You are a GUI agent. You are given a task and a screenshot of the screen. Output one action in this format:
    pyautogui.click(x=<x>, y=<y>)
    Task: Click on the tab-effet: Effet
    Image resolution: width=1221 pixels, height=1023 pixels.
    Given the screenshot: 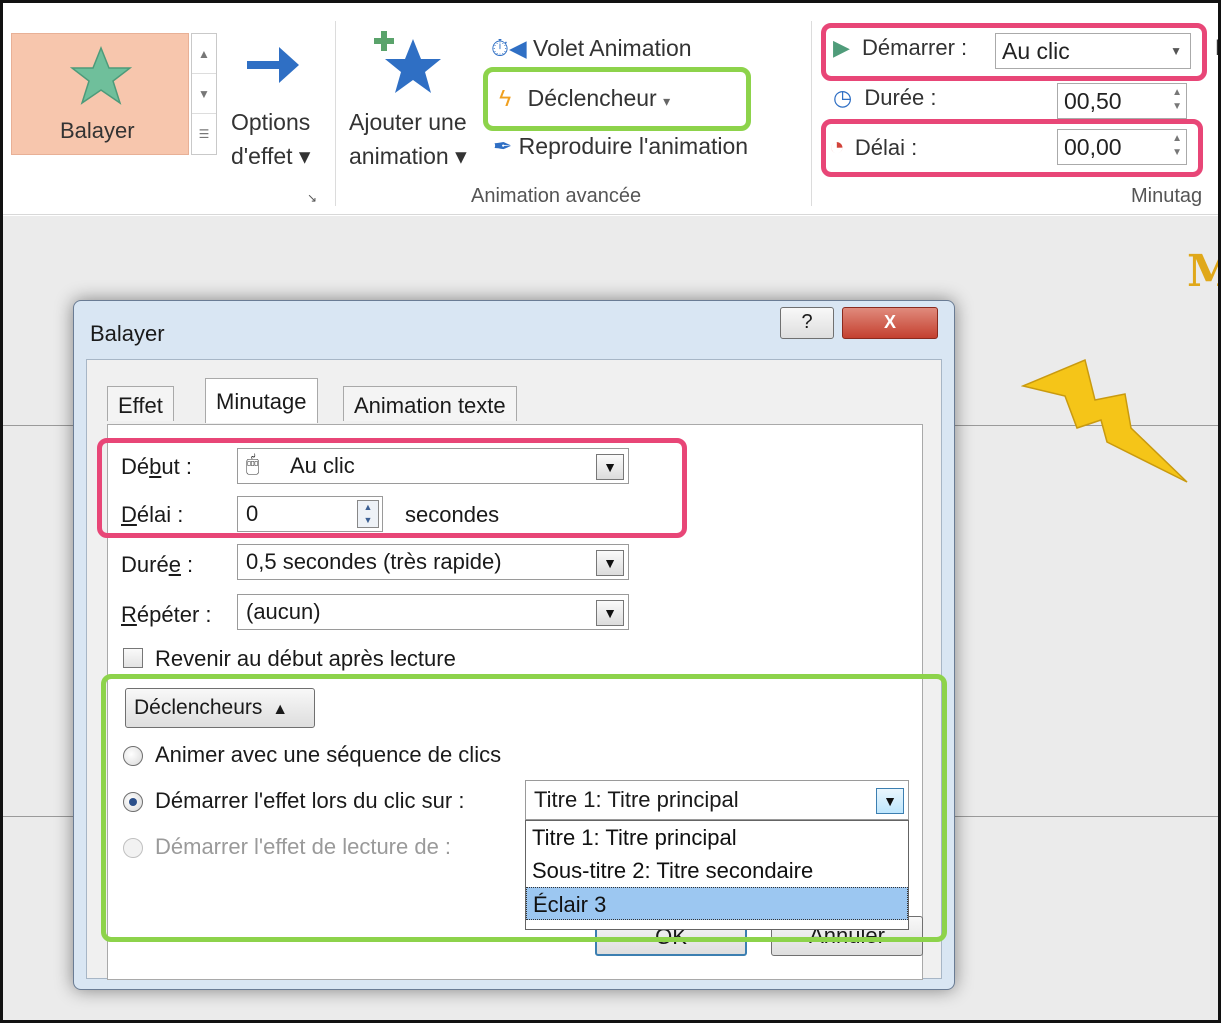 What is the action you would take?
    pyautogui.click(x=140, y=403)
    